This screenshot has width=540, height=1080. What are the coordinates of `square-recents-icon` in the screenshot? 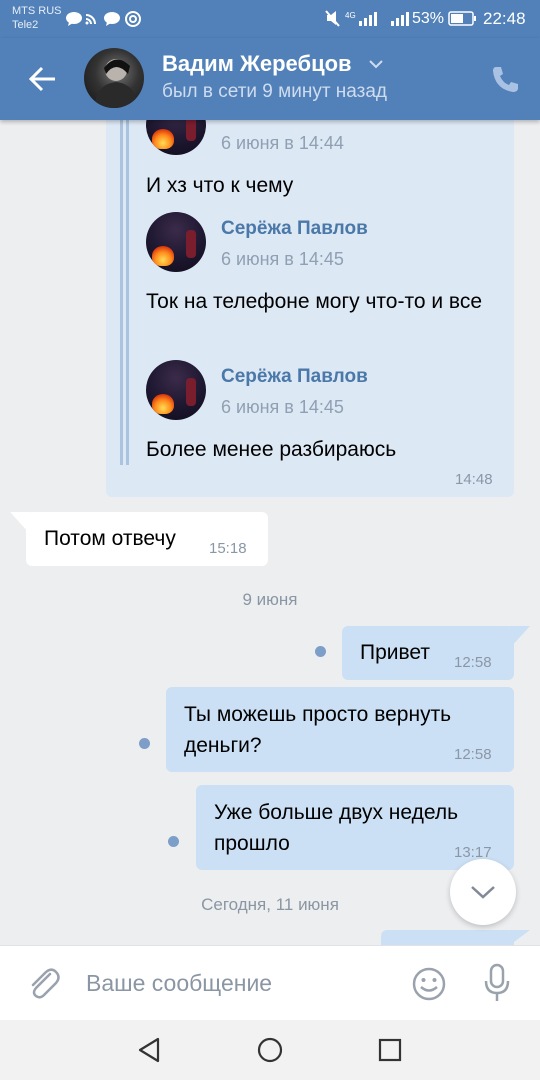 It's located at (390, 1050).